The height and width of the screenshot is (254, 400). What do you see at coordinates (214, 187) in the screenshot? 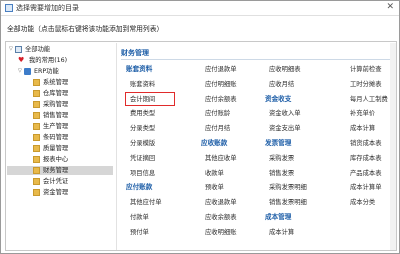
I see `function-item: 预收单` at bounding box center [214, 187].